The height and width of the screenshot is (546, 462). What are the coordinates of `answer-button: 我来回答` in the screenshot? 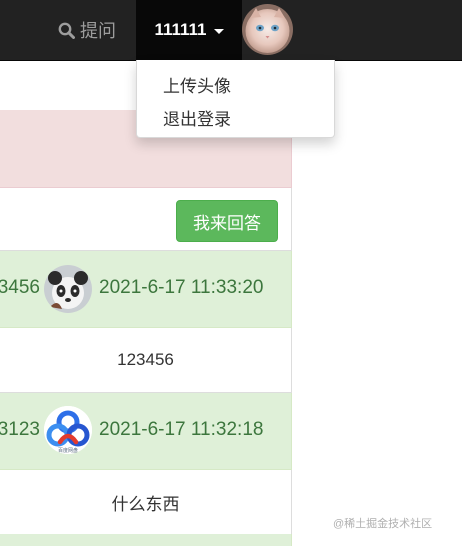 It's located at (227, 221).